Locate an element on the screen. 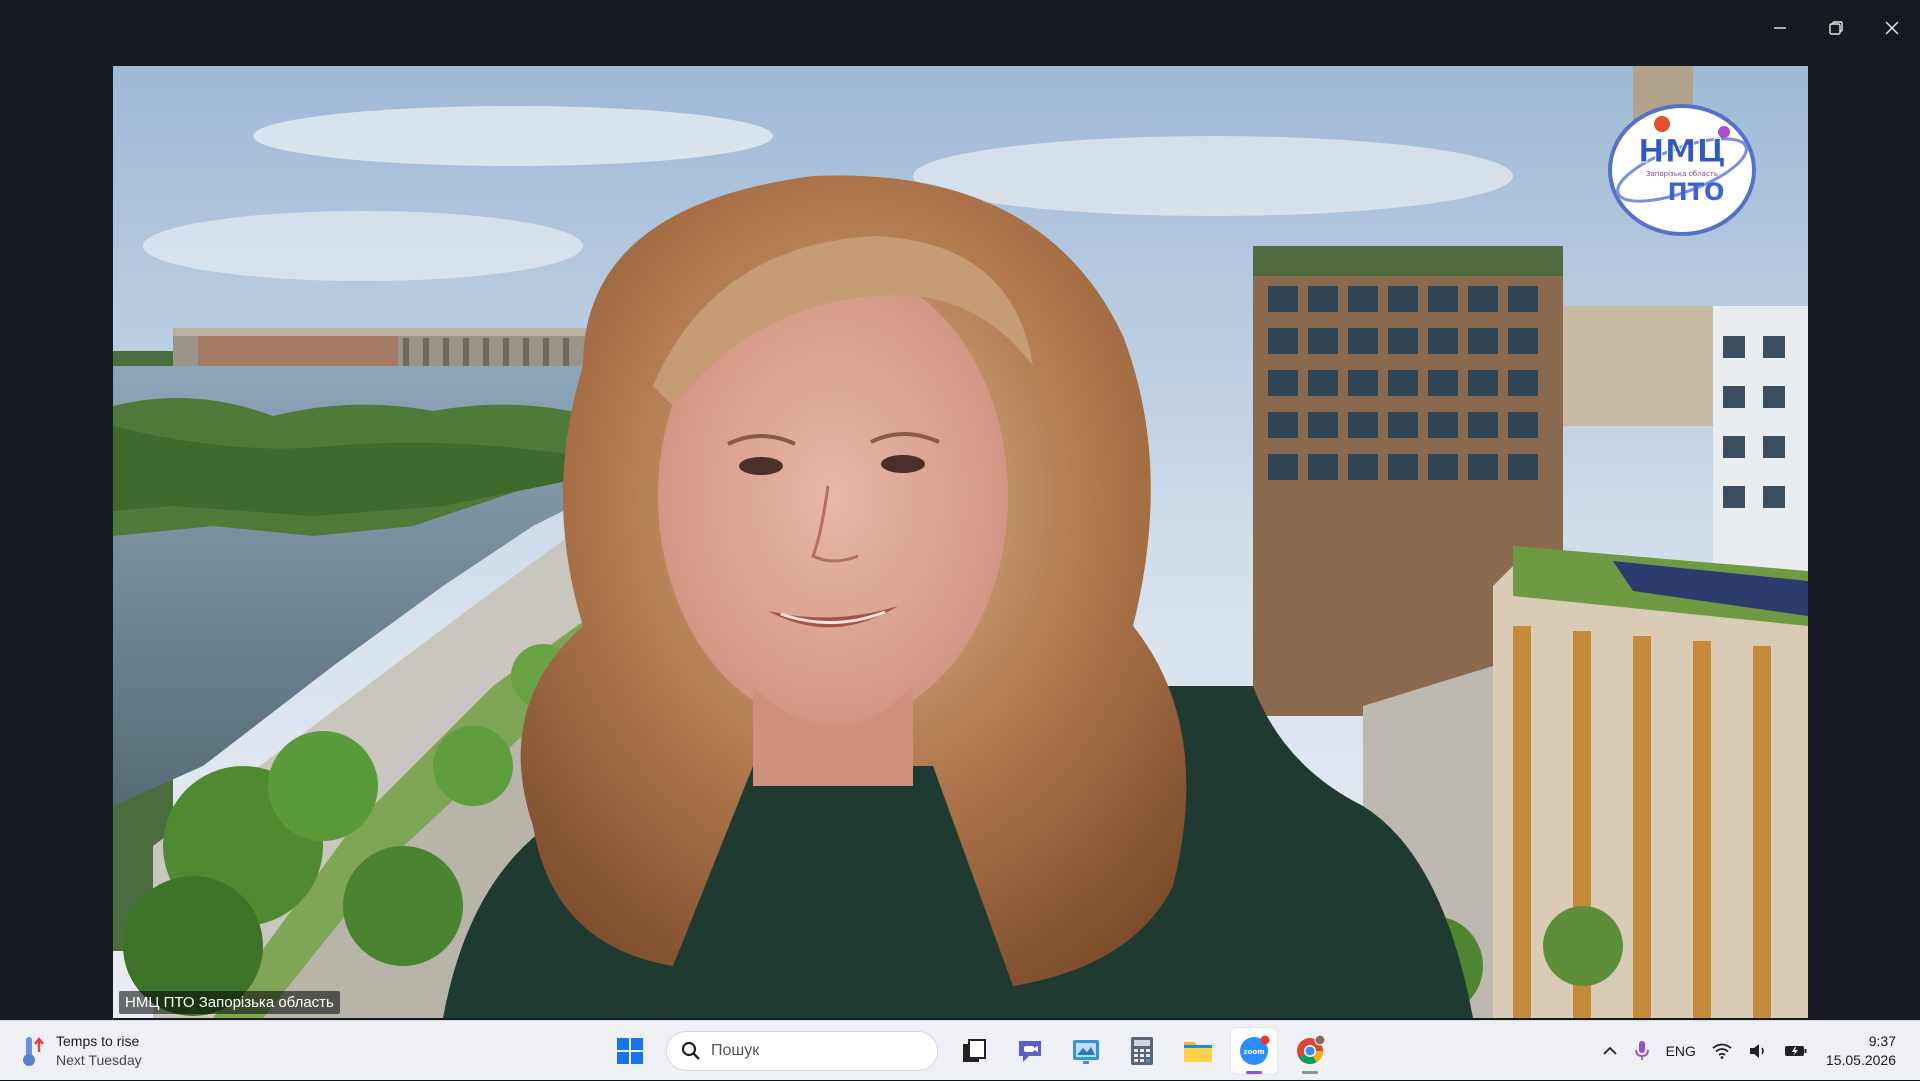 The height and width of the screenshot is (1081, 1920). weather-widget: Temps to rise Next Tuesday is located at coordinates (81, 1051).